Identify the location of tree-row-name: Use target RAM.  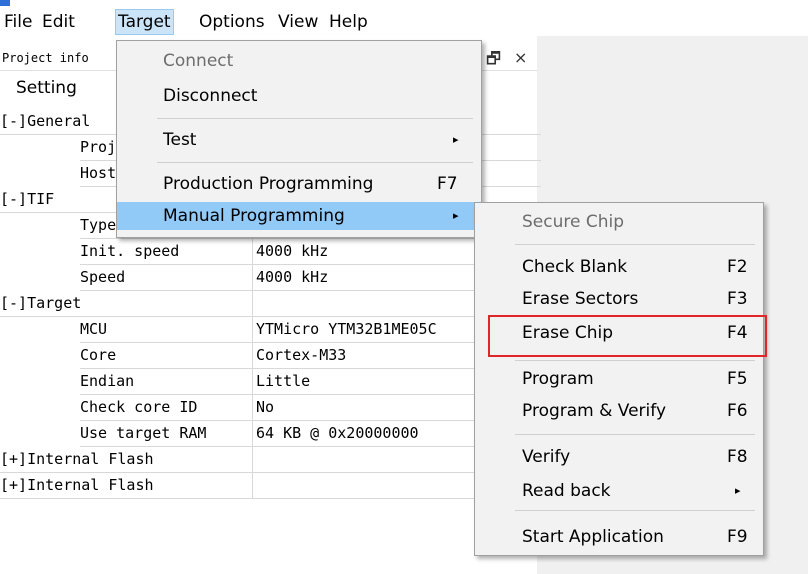
(166, 433).